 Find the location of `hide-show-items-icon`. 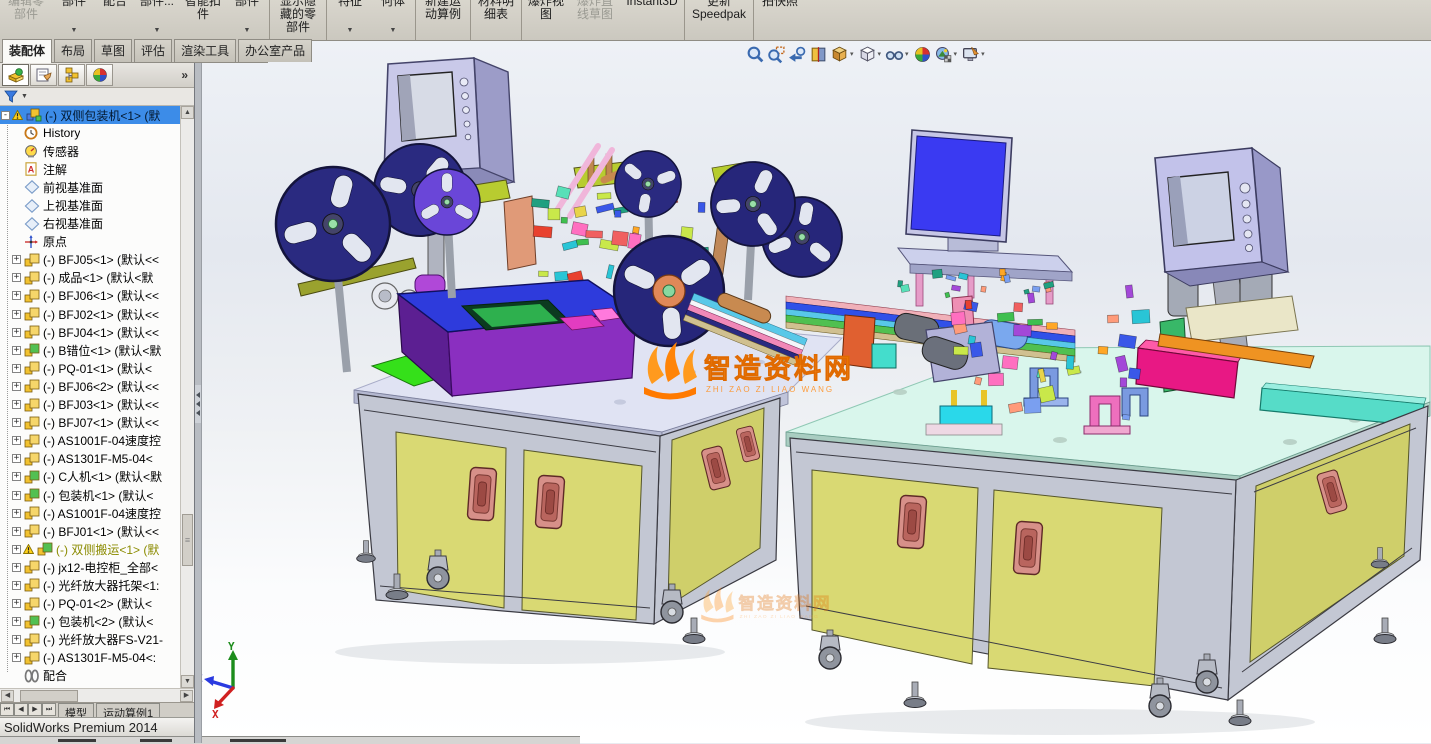

hide-show-items-icon is located at coordinates (894, 54).